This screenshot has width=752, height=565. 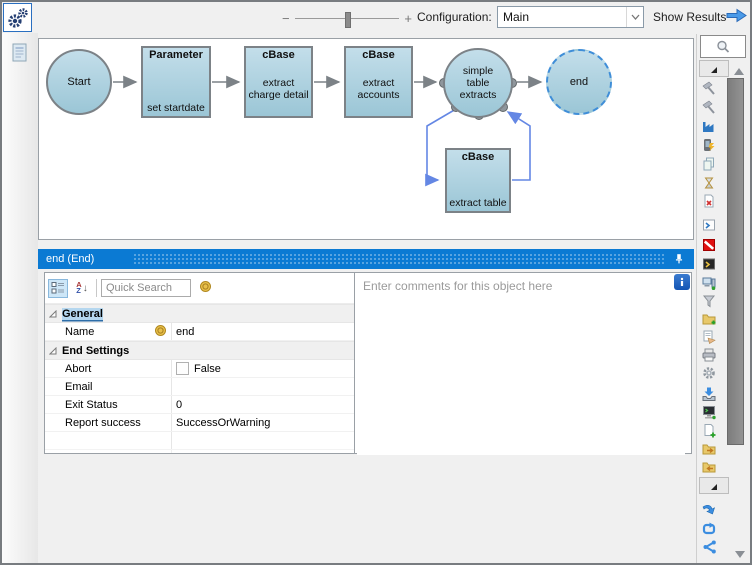 I want to click on comments-panel, so click(x=523, y=363).